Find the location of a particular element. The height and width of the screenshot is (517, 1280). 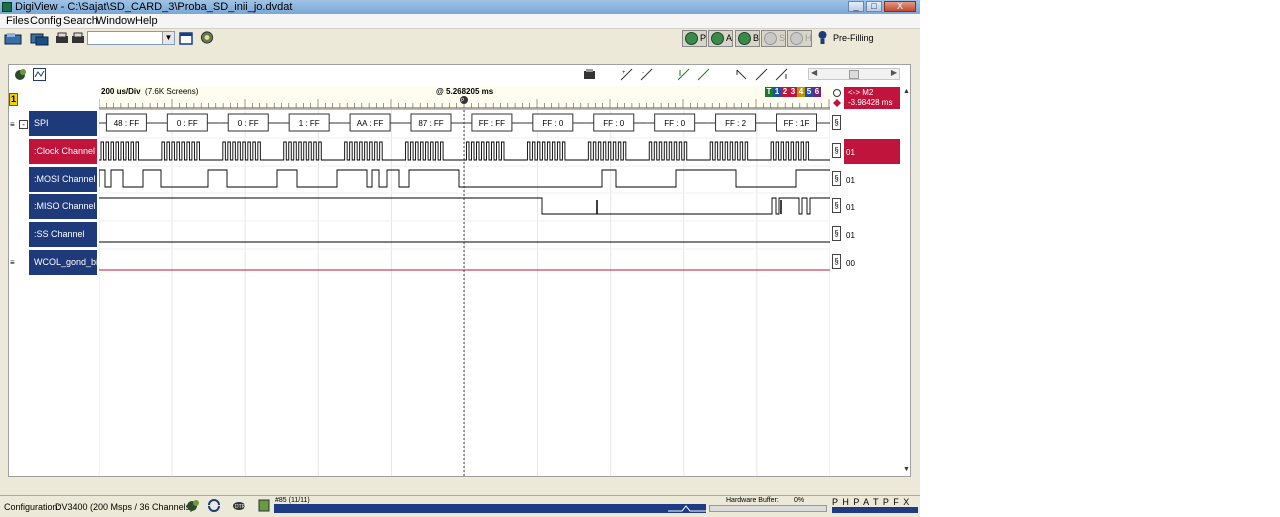

channel-handle-mosi: § is located at coordinates (836, 178).